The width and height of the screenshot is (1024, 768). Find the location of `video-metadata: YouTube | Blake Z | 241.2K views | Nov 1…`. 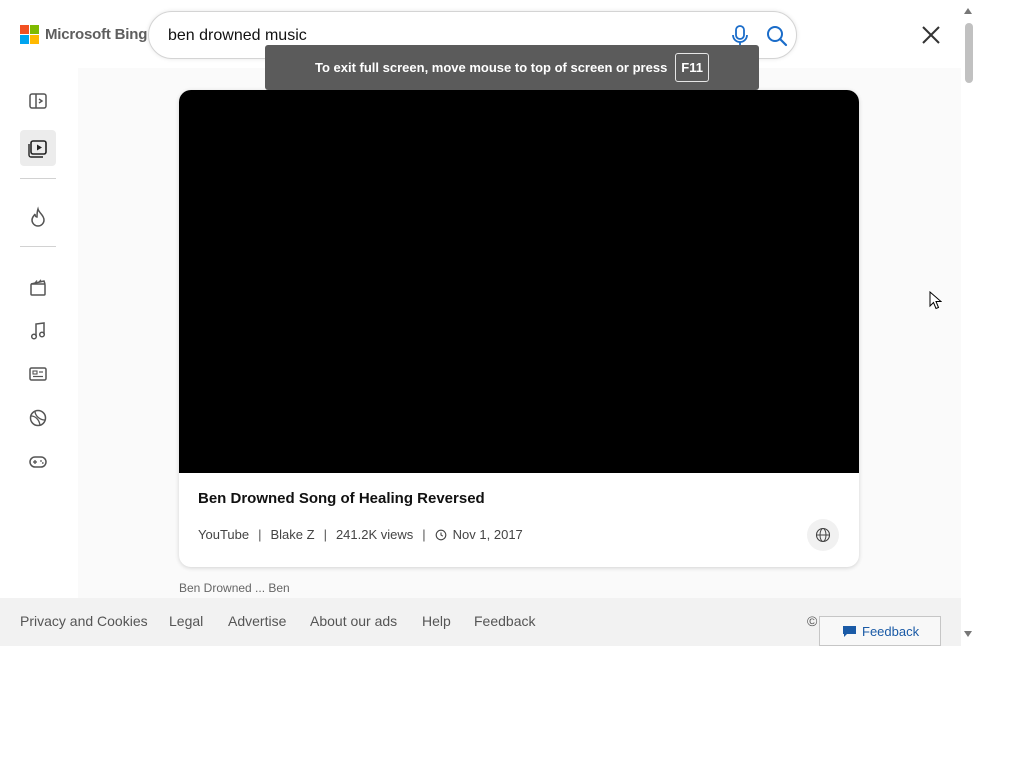

video-metadata: YouTube | Blake Z | 241.2K views | Nov 1… is located at coordinates (360, 534).